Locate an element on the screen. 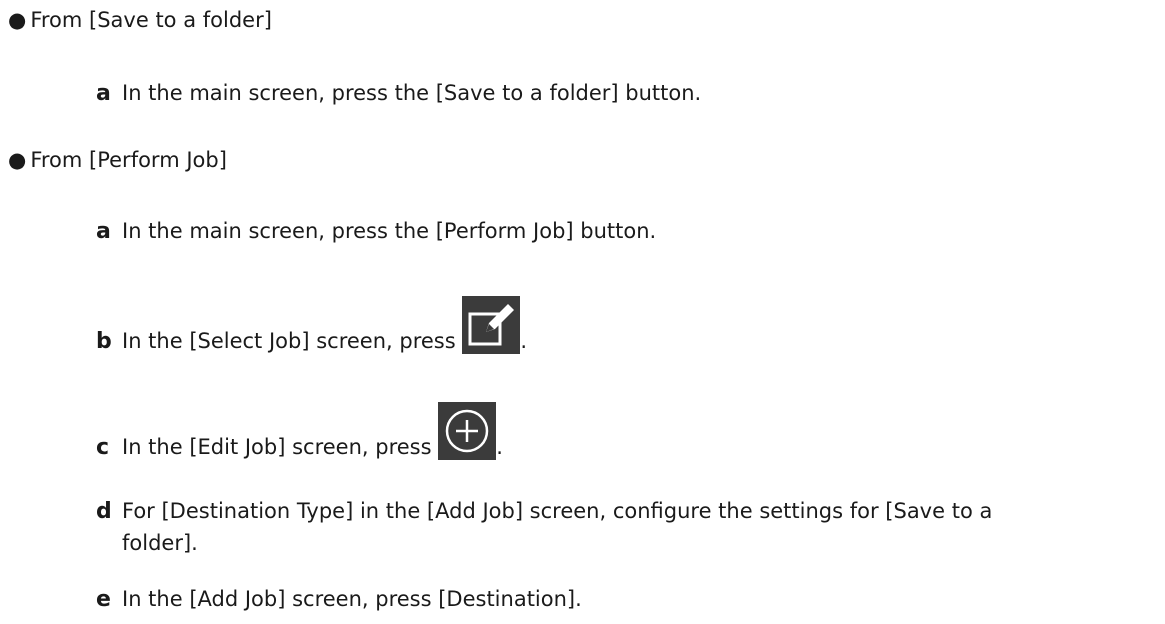 This screenshot has width=1165, height=624. step-continuation: folder]. is located at coordinates (160, 543).